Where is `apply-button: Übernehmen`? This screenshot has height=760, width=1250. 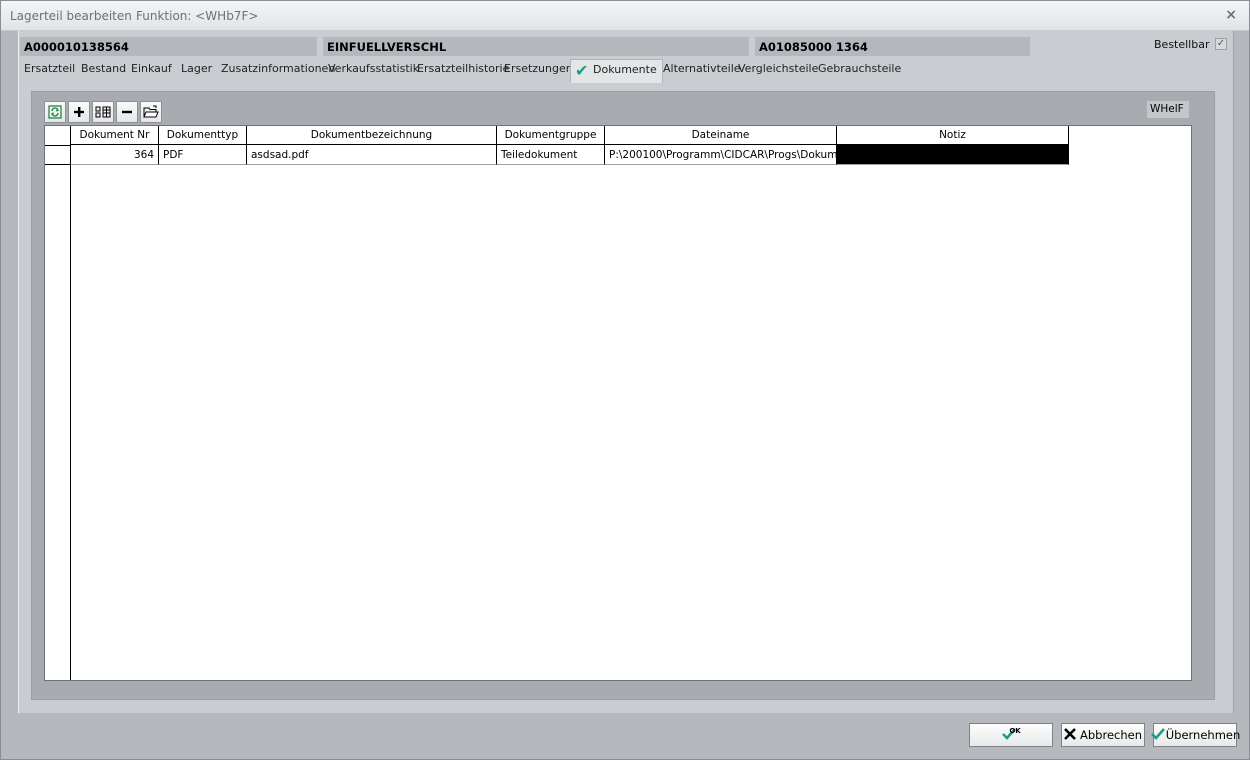 apply-button: Übernehmen is located at coordinates (1195, 735).